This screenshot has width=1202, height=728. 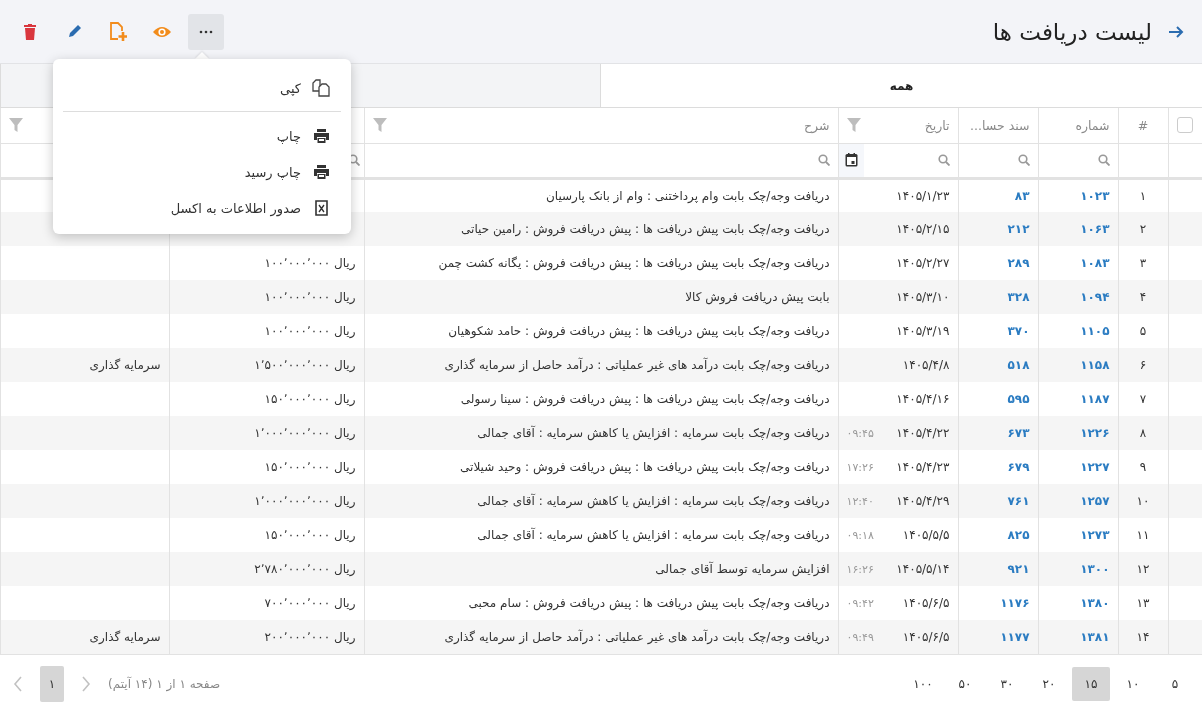 What do you see at coordinates (1018, 399) in the screenshot?
I see `voucher-number-link: ۵۹۵` at bounding box center [1018, 399].